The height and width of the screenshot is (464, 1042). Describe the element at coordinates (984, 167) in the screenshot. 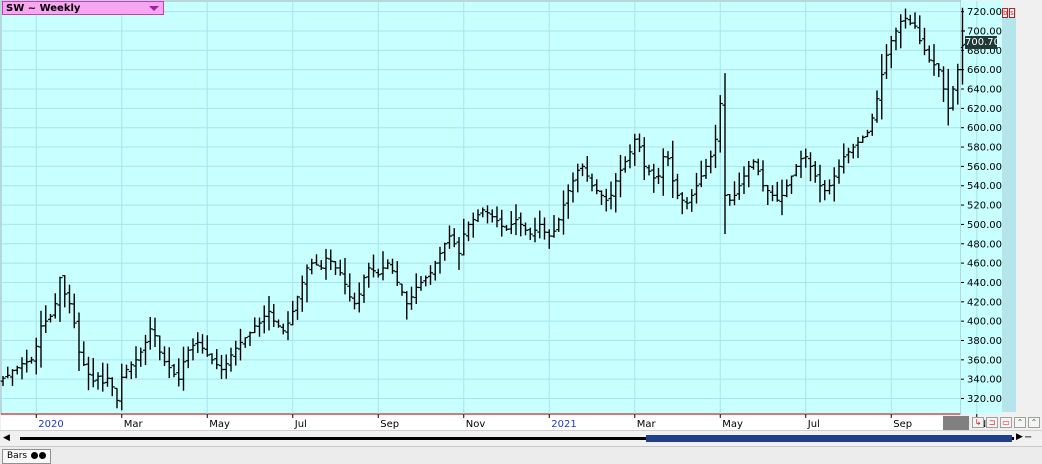

I see `y-tick-label: 560.00` at that location.